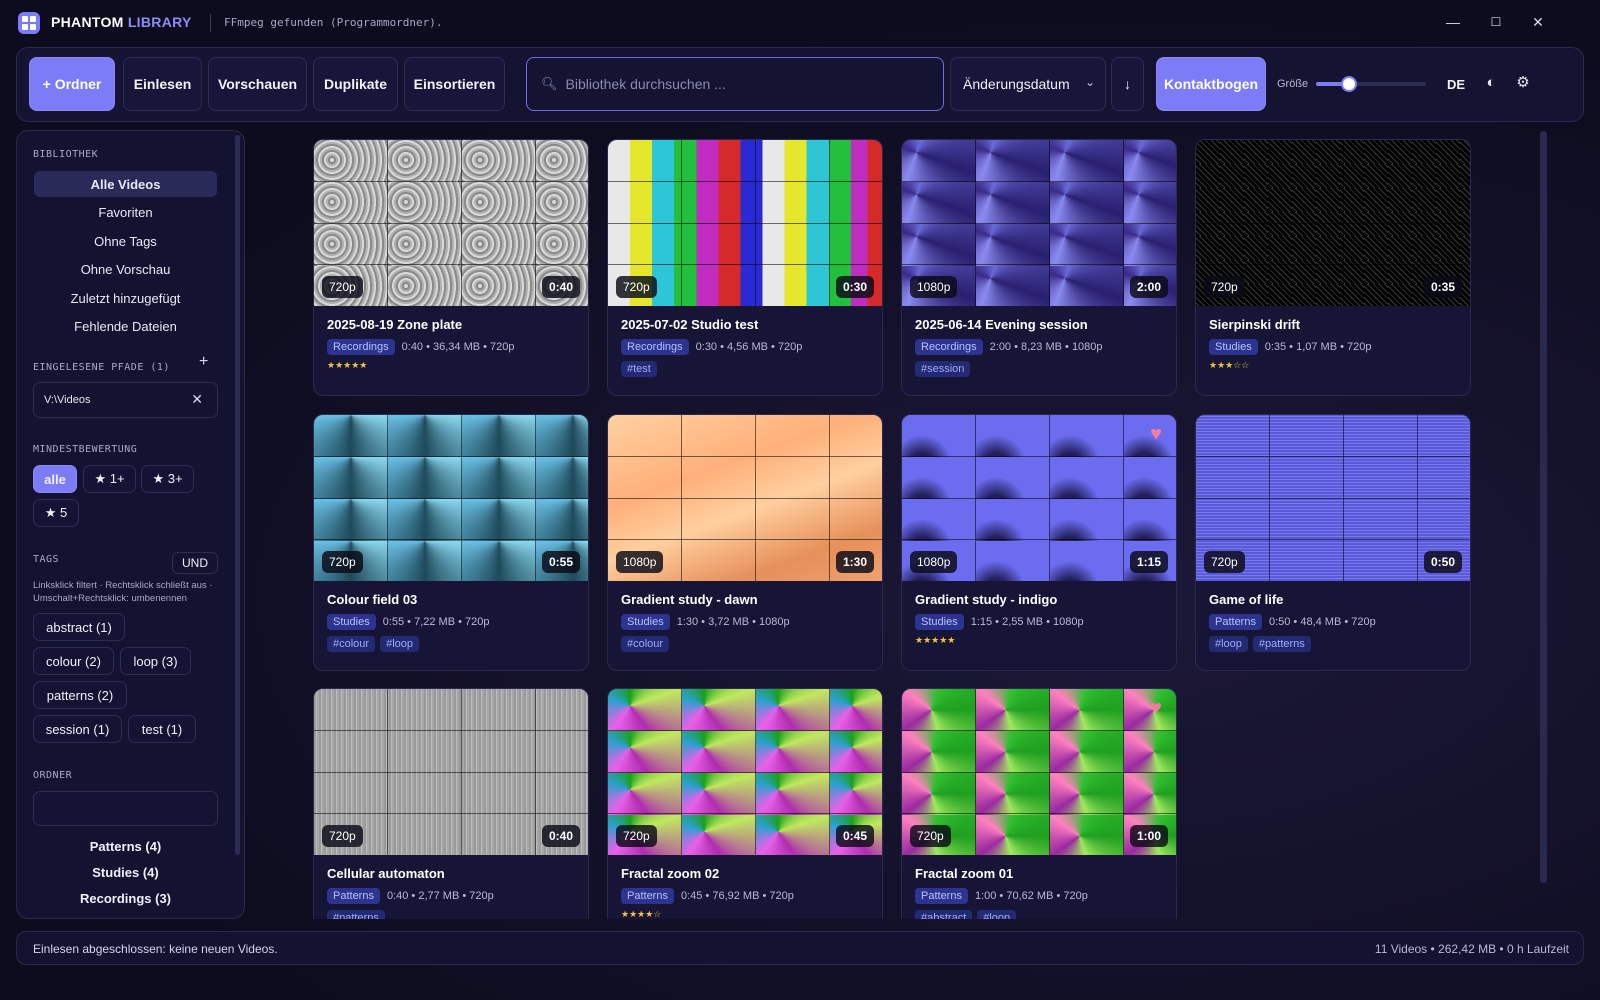 The height and width of the screenshot is (1000, 1600). Describe the element at coordinates (125, 241) in the screenshot. I see `sidebar-item-untagged: Ohne Tags` at that location.